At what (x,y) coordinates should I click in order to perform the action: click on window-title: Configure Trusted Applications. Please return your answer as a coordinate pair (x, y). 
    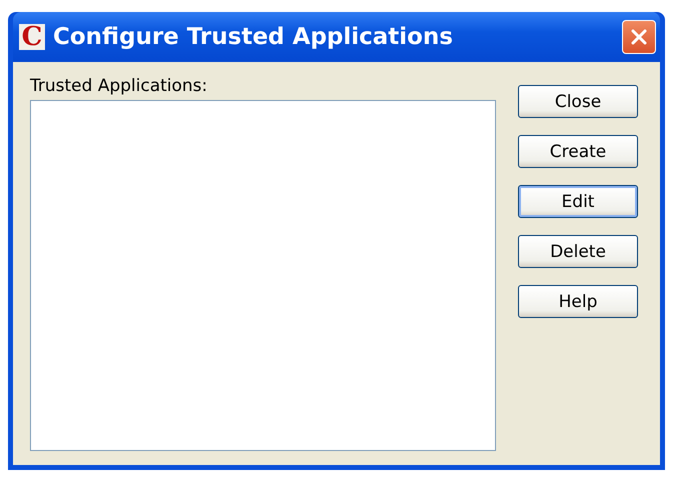
    Looking at the image, I should click on (253, 37).